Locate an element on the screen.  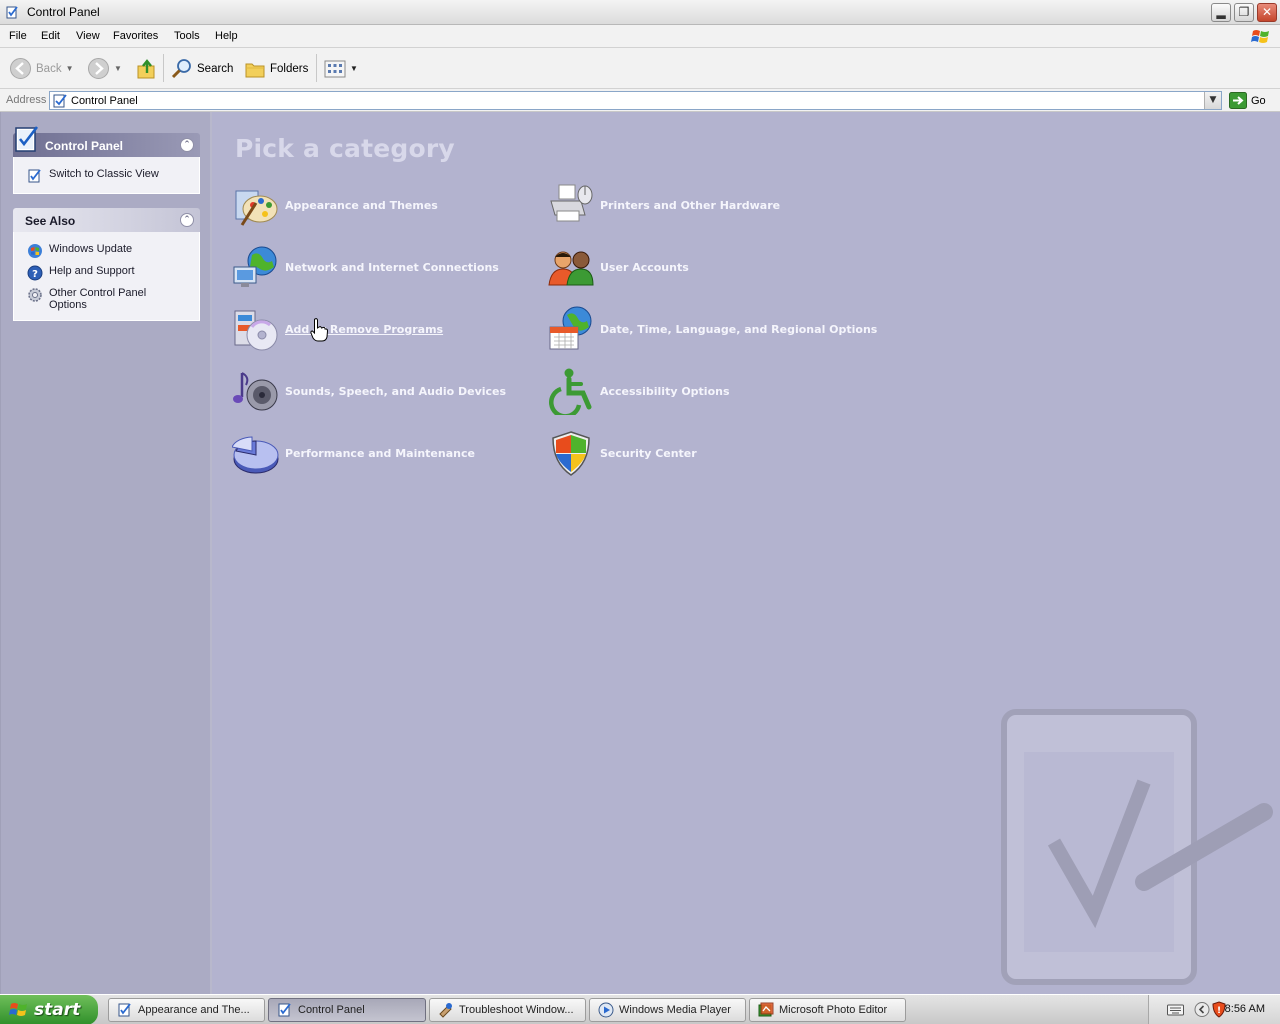
taskbar-button-label: Windows Media Player is located at coordinates (675, 1010).